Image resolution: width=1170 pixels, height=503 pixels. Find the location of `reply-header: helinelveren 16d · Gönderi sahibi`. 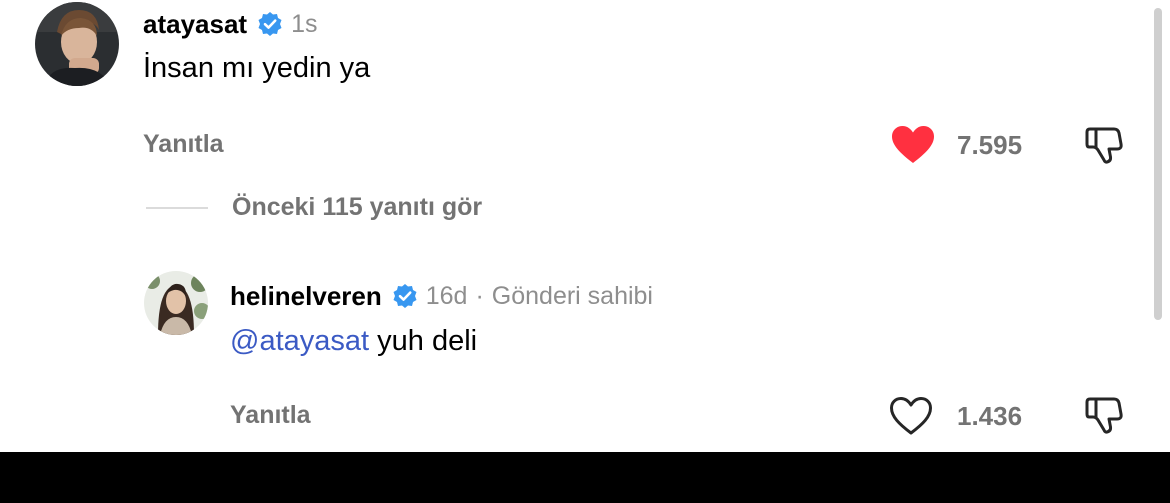

reply-header: helinelveren 16d · Gönderi sahibi is located at coordinates (441, 296).